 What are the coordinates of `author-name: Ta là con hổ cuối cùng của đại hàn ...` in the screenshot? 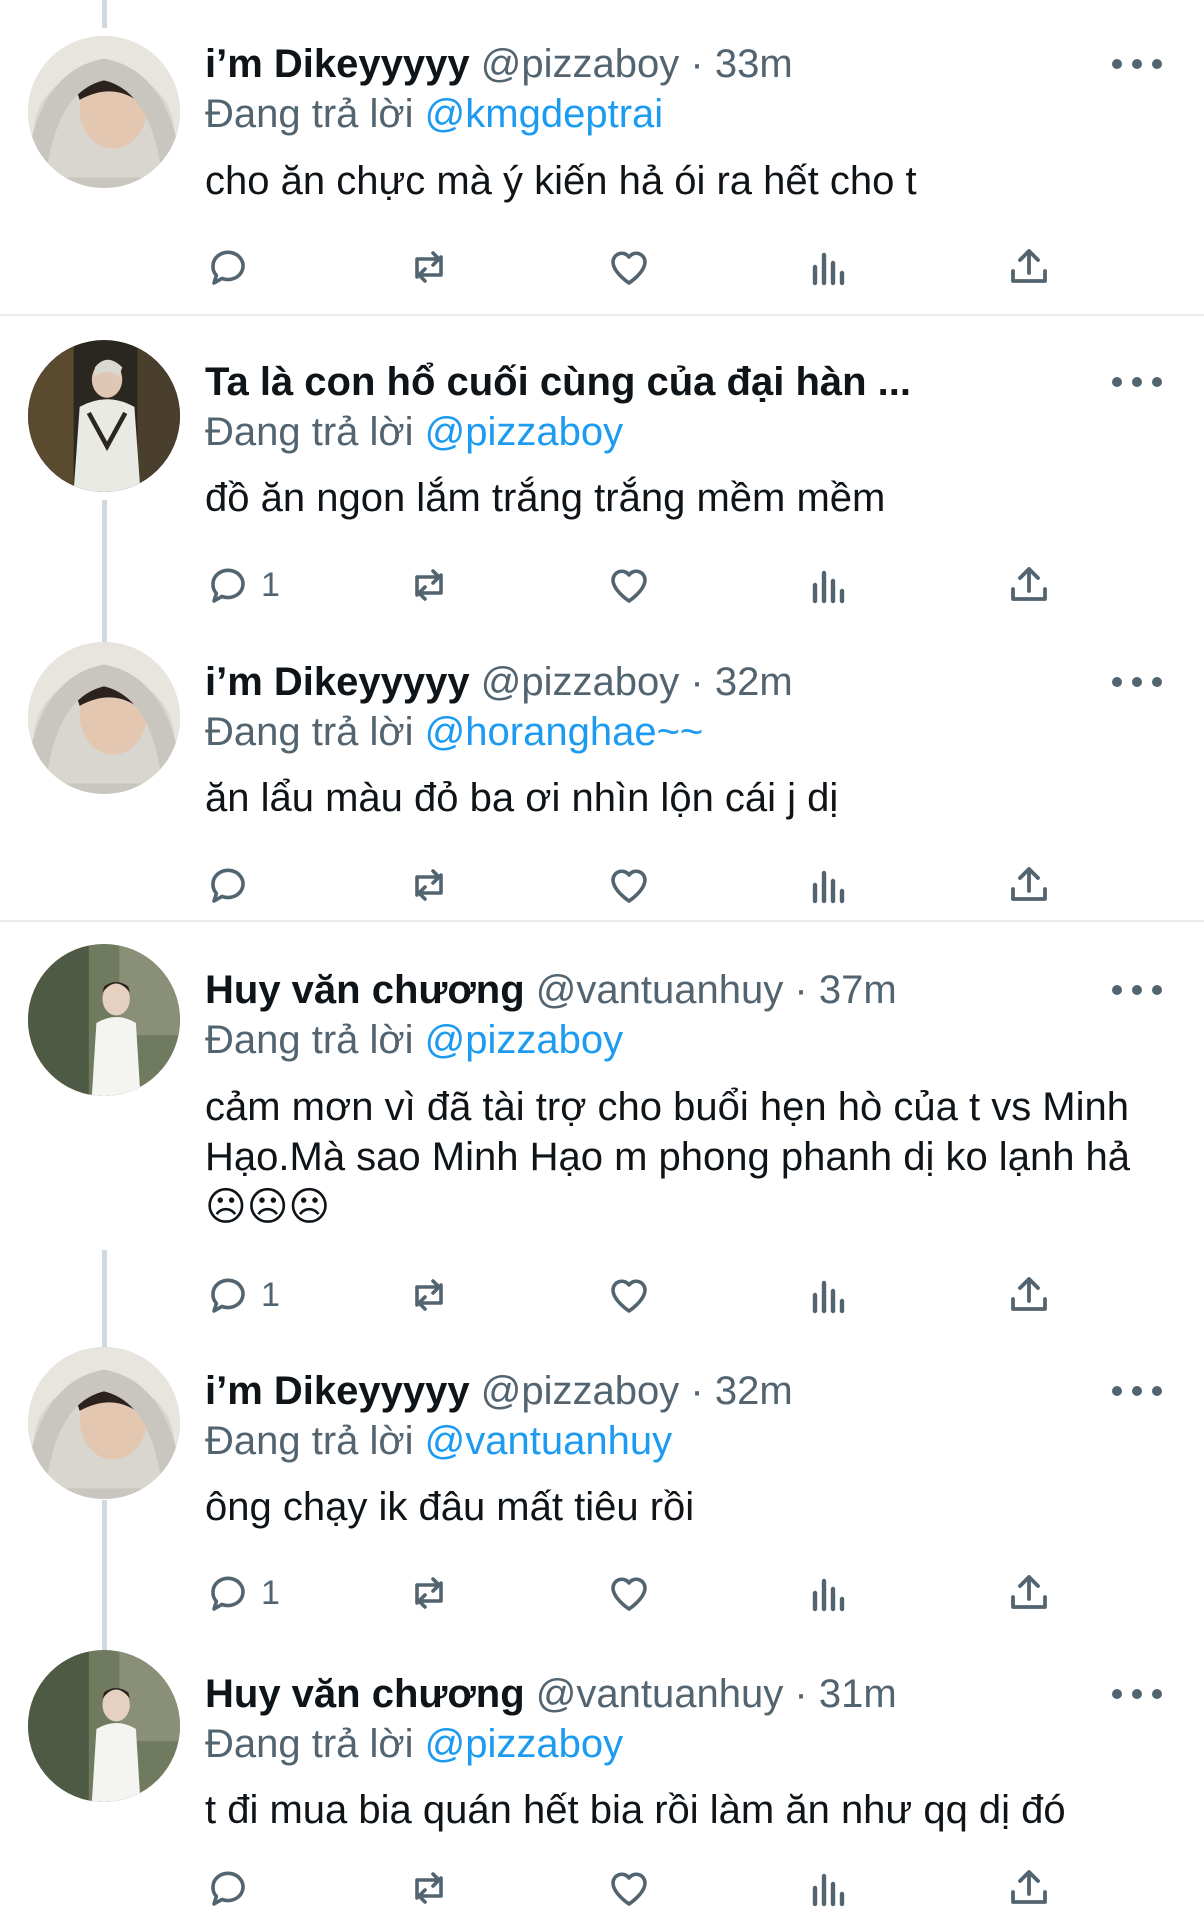 It's located at (558, 382).